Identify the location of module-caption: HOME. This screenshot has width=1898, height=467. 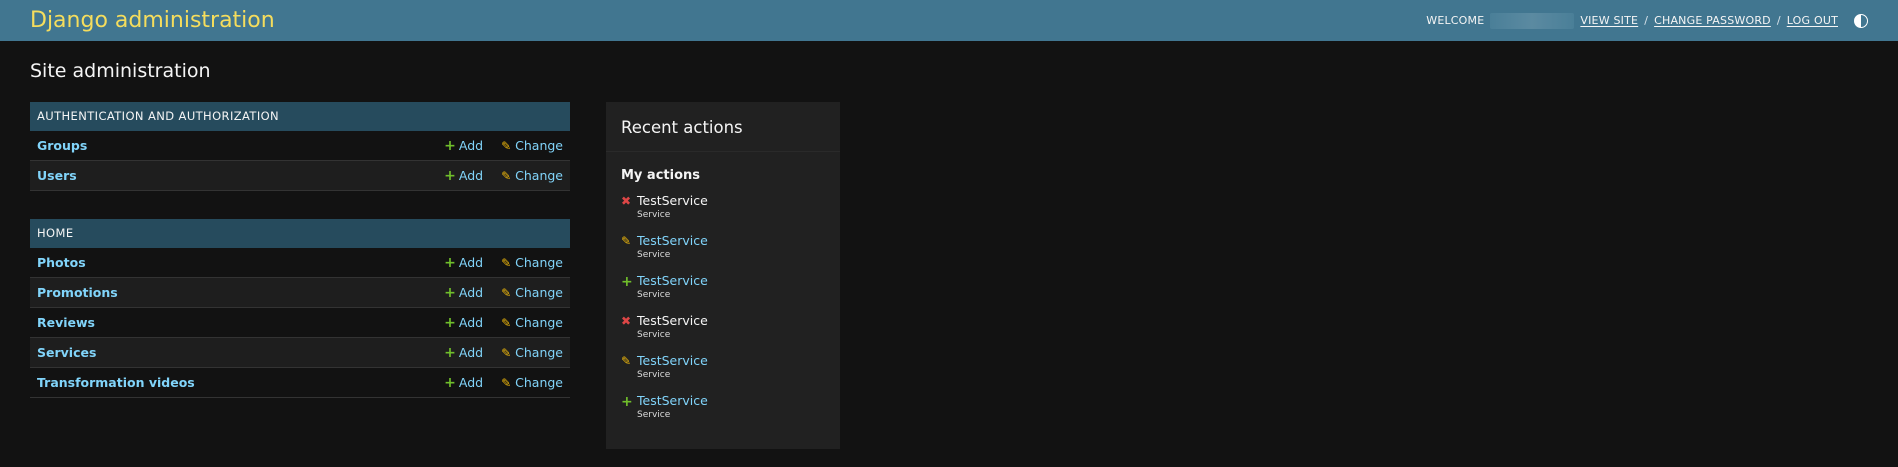
(300, 233).